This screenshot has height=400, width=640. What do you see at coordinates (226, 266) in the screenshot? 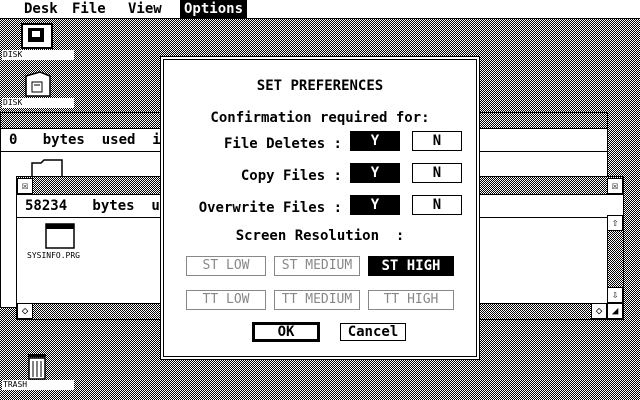
I see `st-low-button: ST LOW` at bounding box center [226, 266].